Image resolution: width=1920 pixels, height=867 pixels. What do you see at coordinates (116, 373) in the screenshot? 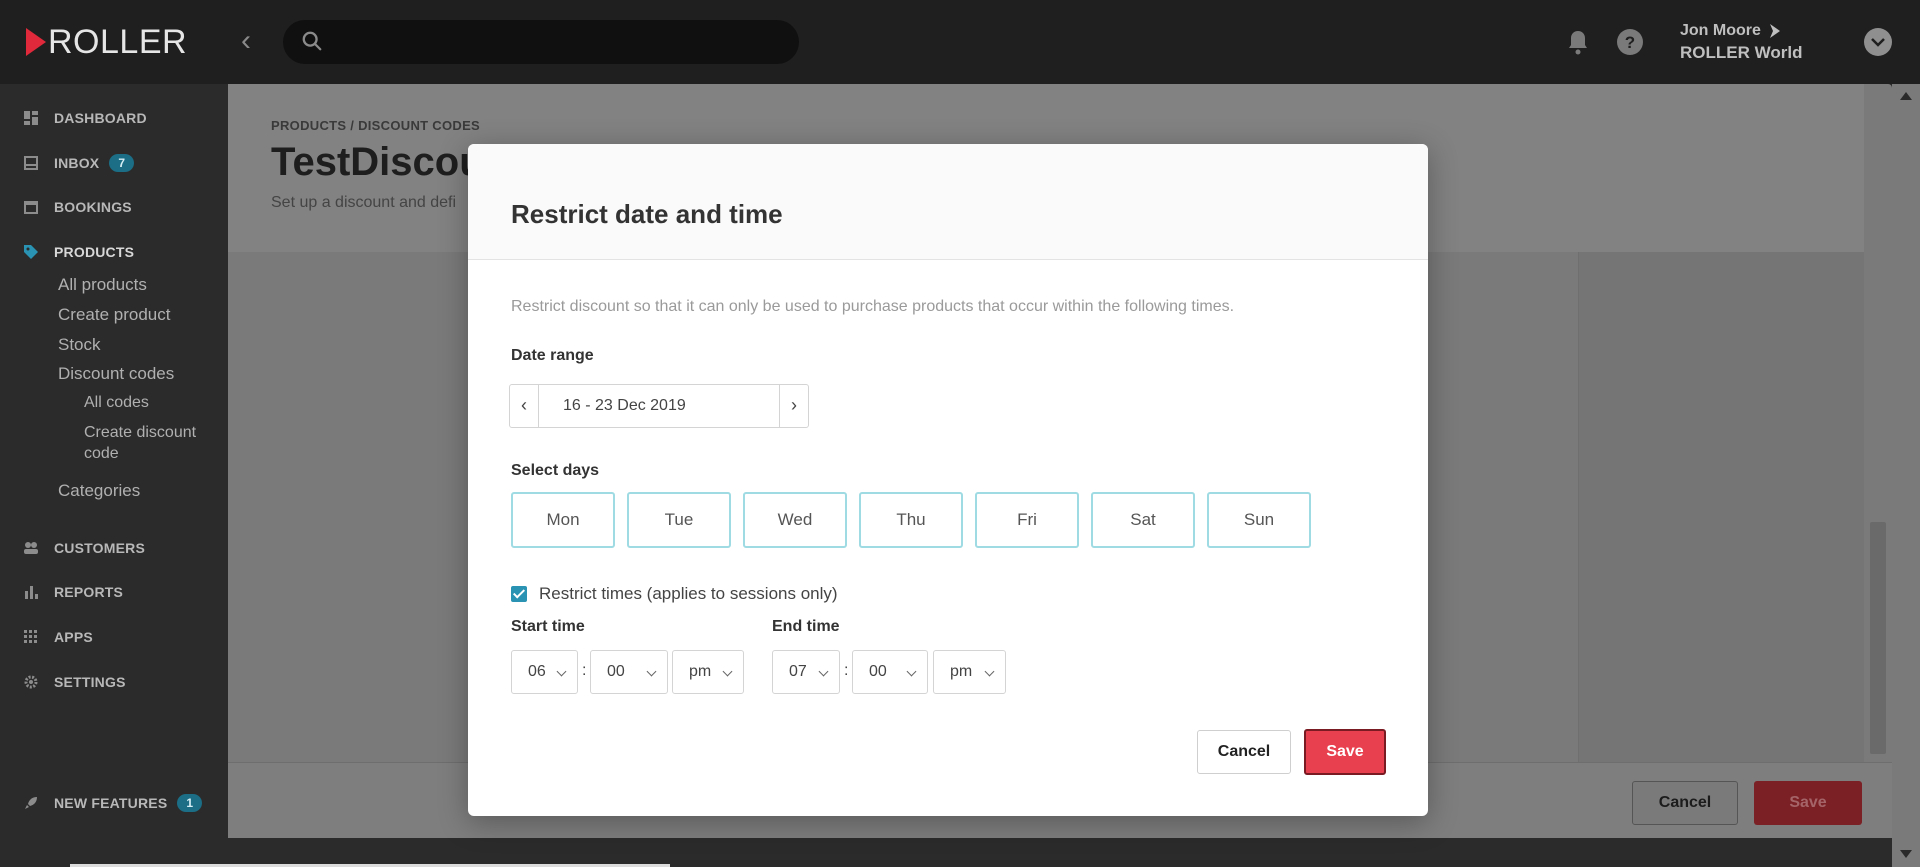
I see `sidebar-sub-discount-codes: Discount codes` at bounding box center [116, 373].